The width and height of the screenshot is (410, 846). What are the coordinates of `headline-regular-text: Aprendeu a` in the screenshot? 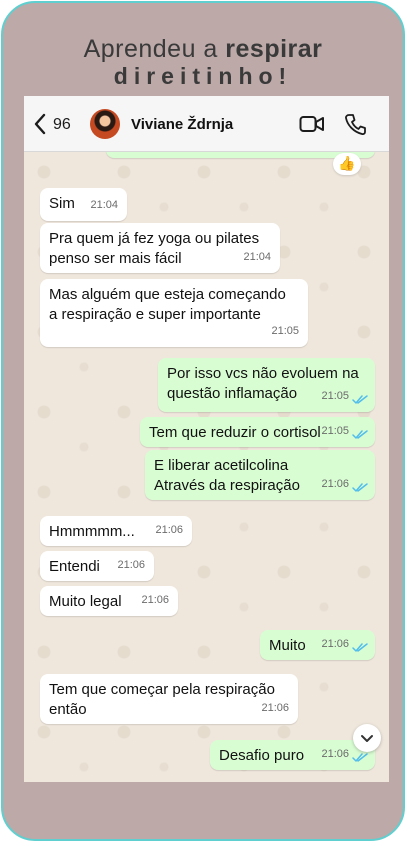 It's located at (150, 49).